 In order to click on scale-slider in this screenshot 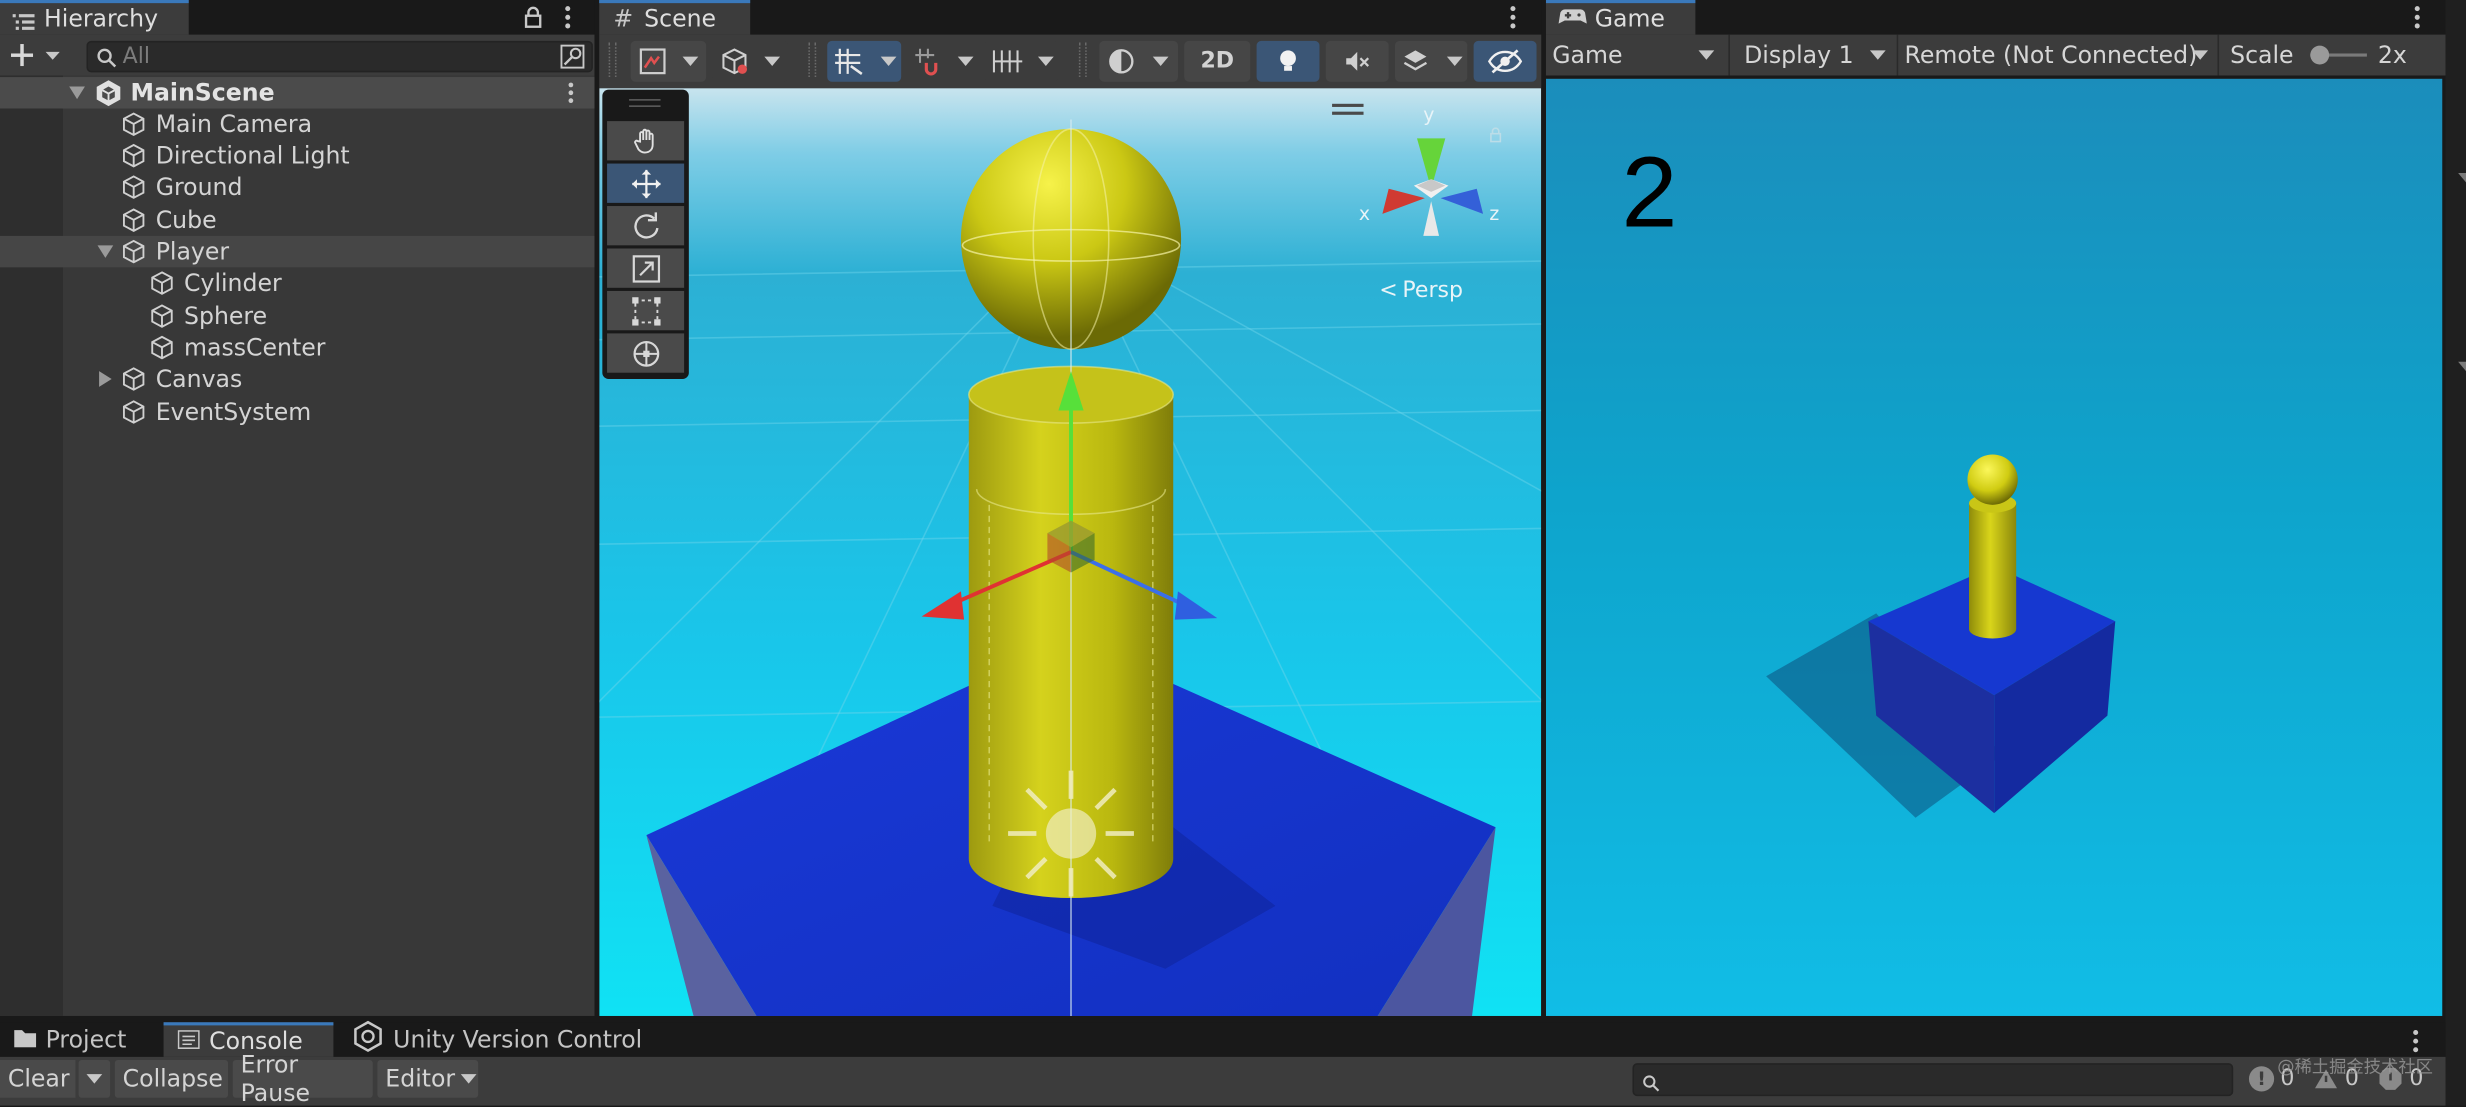, I will do `click(2338, 55)`.